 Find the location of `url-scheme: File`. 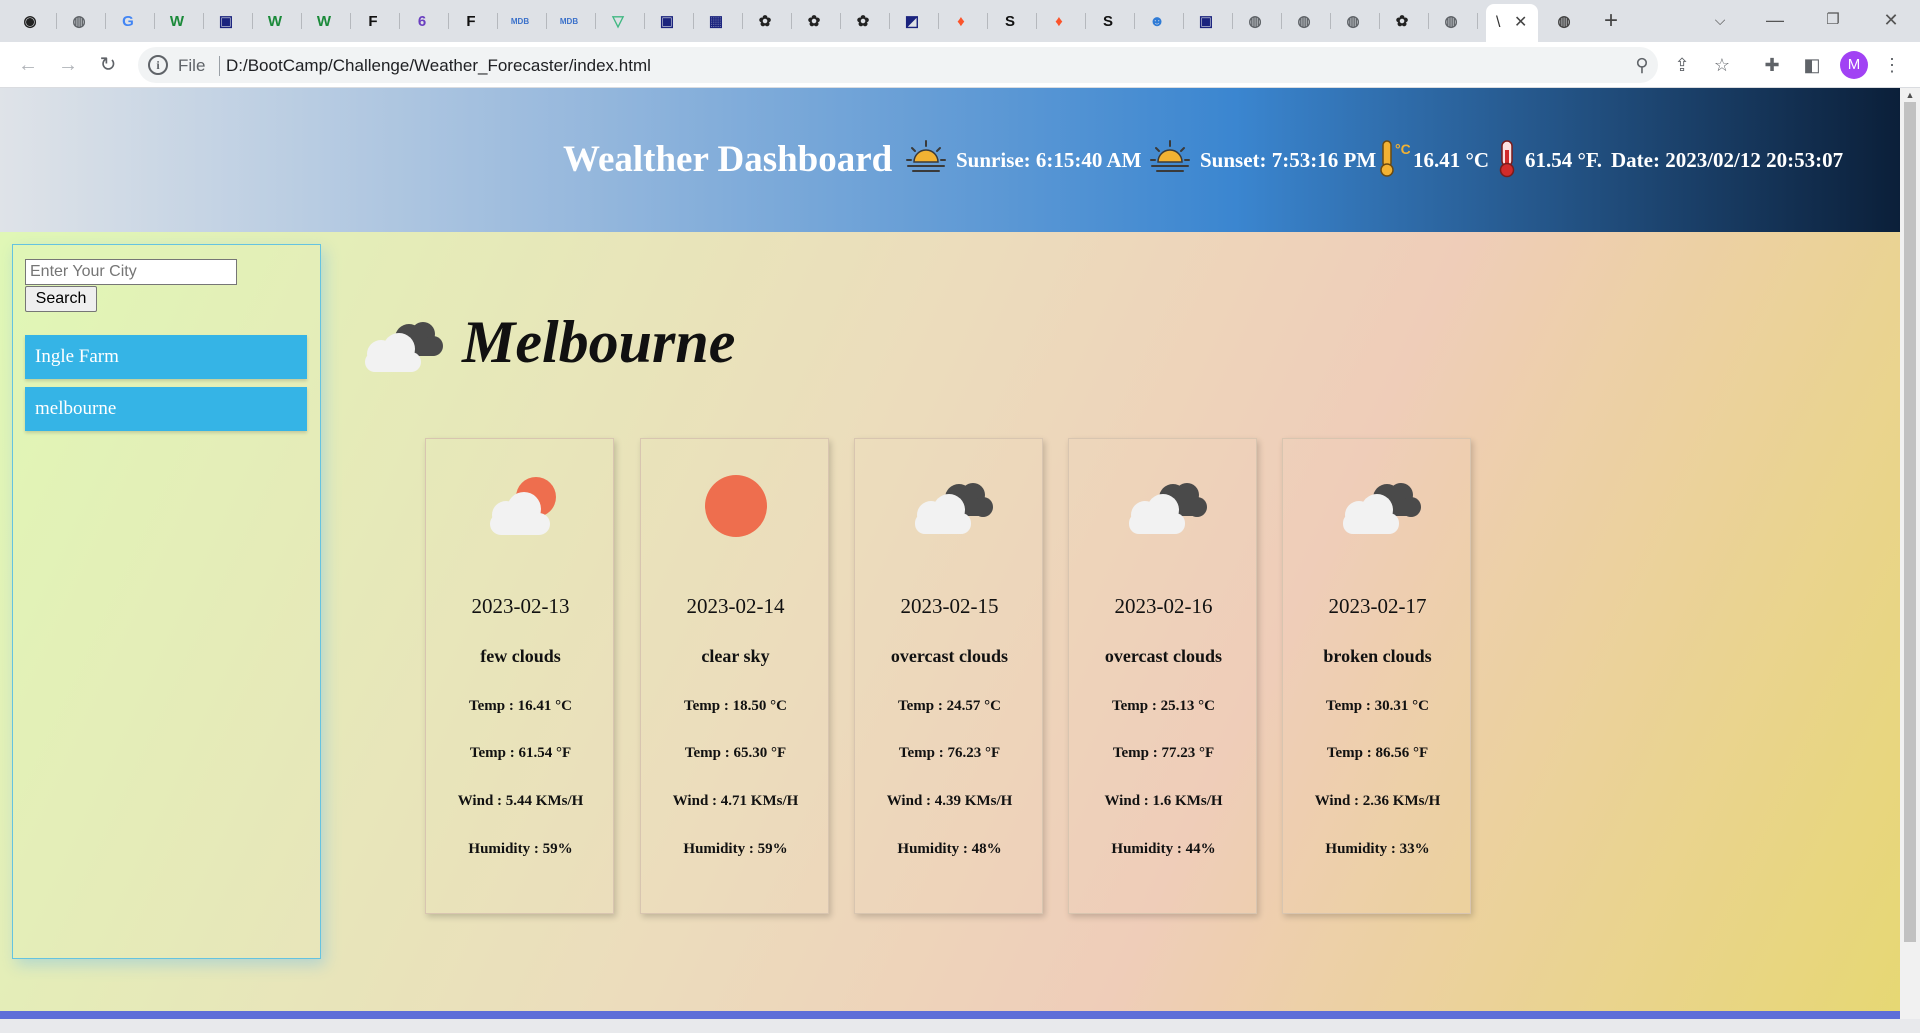

url-scheme: File is located at coordinates (192, 65).